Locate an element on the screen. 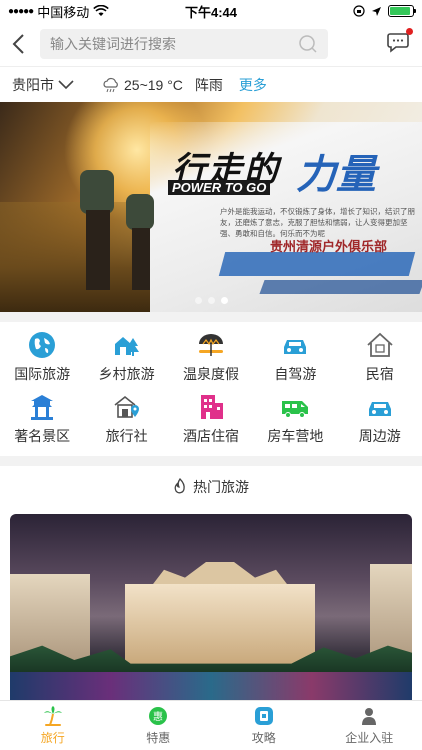  carousel-indicator is located at coordinates (211, 300).